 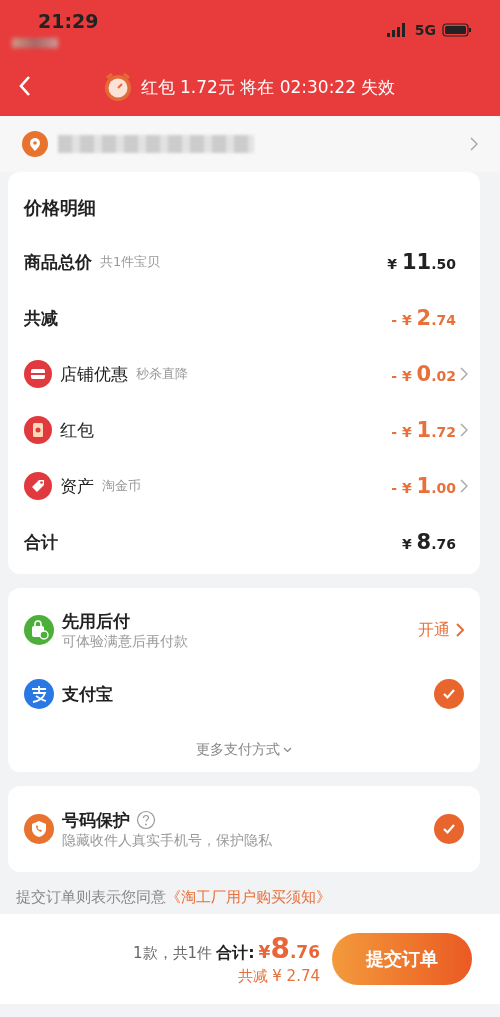 I want to click on envelope-icon, so click(x=38, y=430).